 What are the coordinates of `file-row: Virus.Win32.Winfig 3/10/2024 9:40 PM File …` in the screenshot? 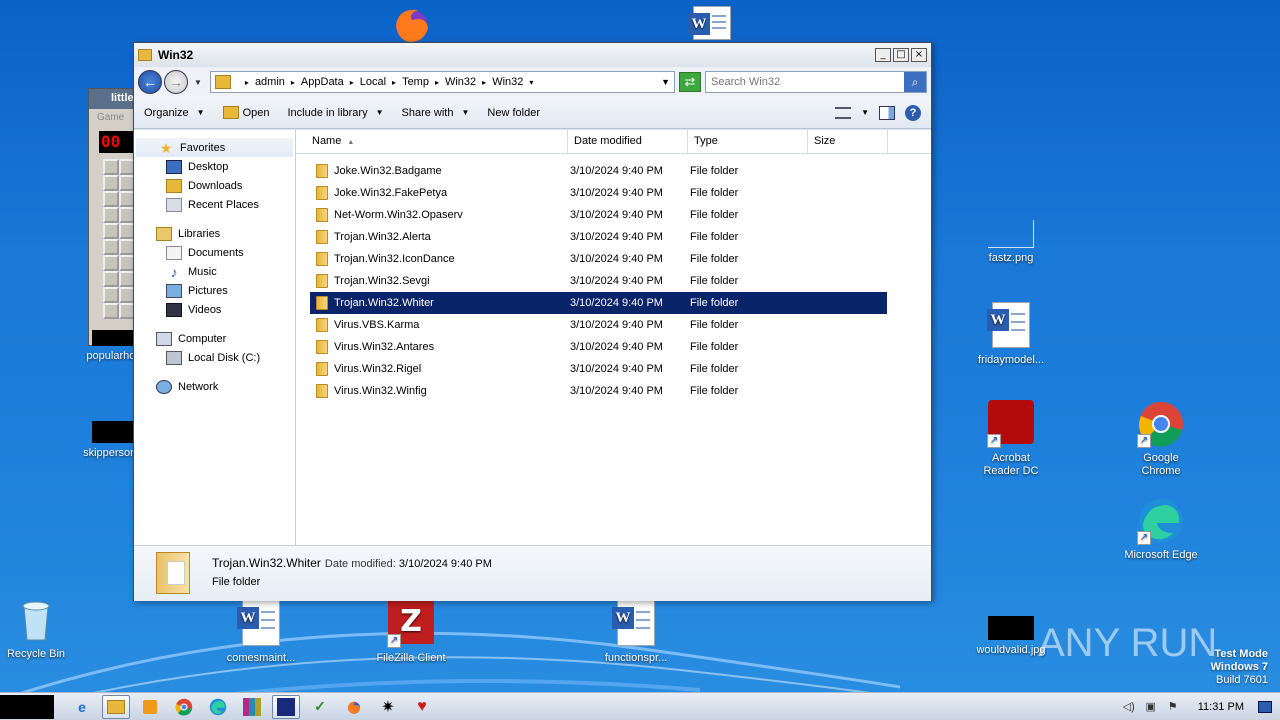 It's located at (598, 391).